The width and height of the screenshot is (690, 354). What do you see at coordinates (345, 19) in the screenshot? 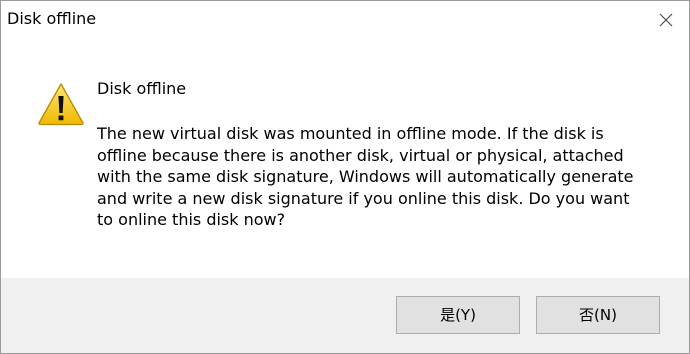
I see `title-bar: Disk offline` at bounding box center [345, 19].